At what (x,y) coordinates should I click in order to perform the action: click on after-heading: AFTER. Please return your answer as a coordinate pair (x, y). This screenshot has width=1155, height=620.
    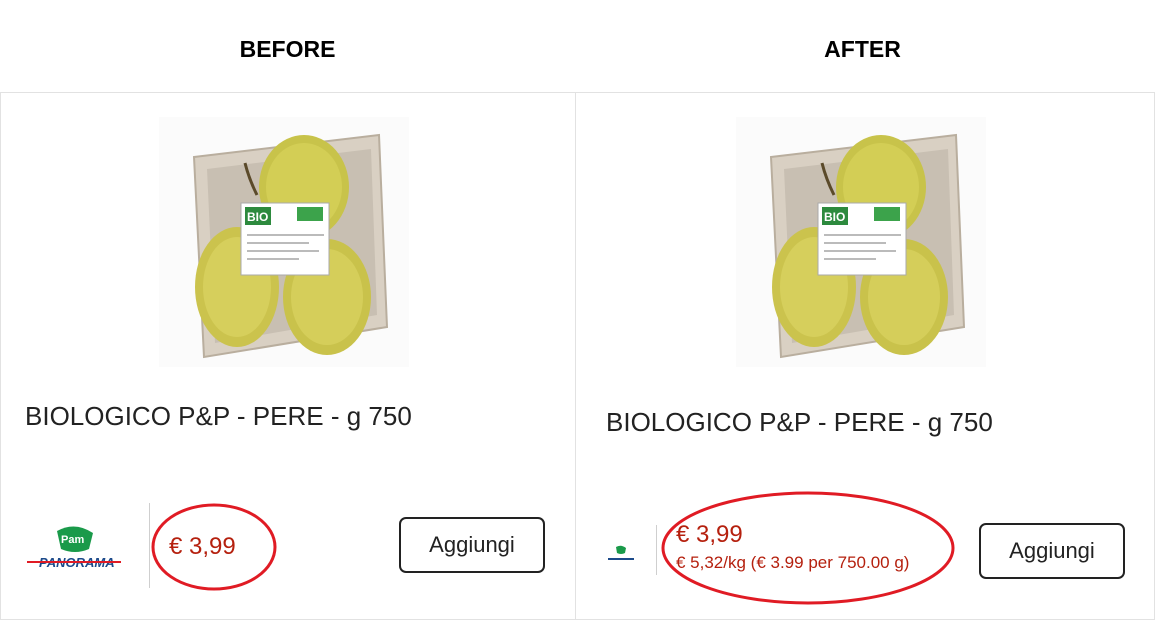
    Looking at the image, I should click on (862, 49).